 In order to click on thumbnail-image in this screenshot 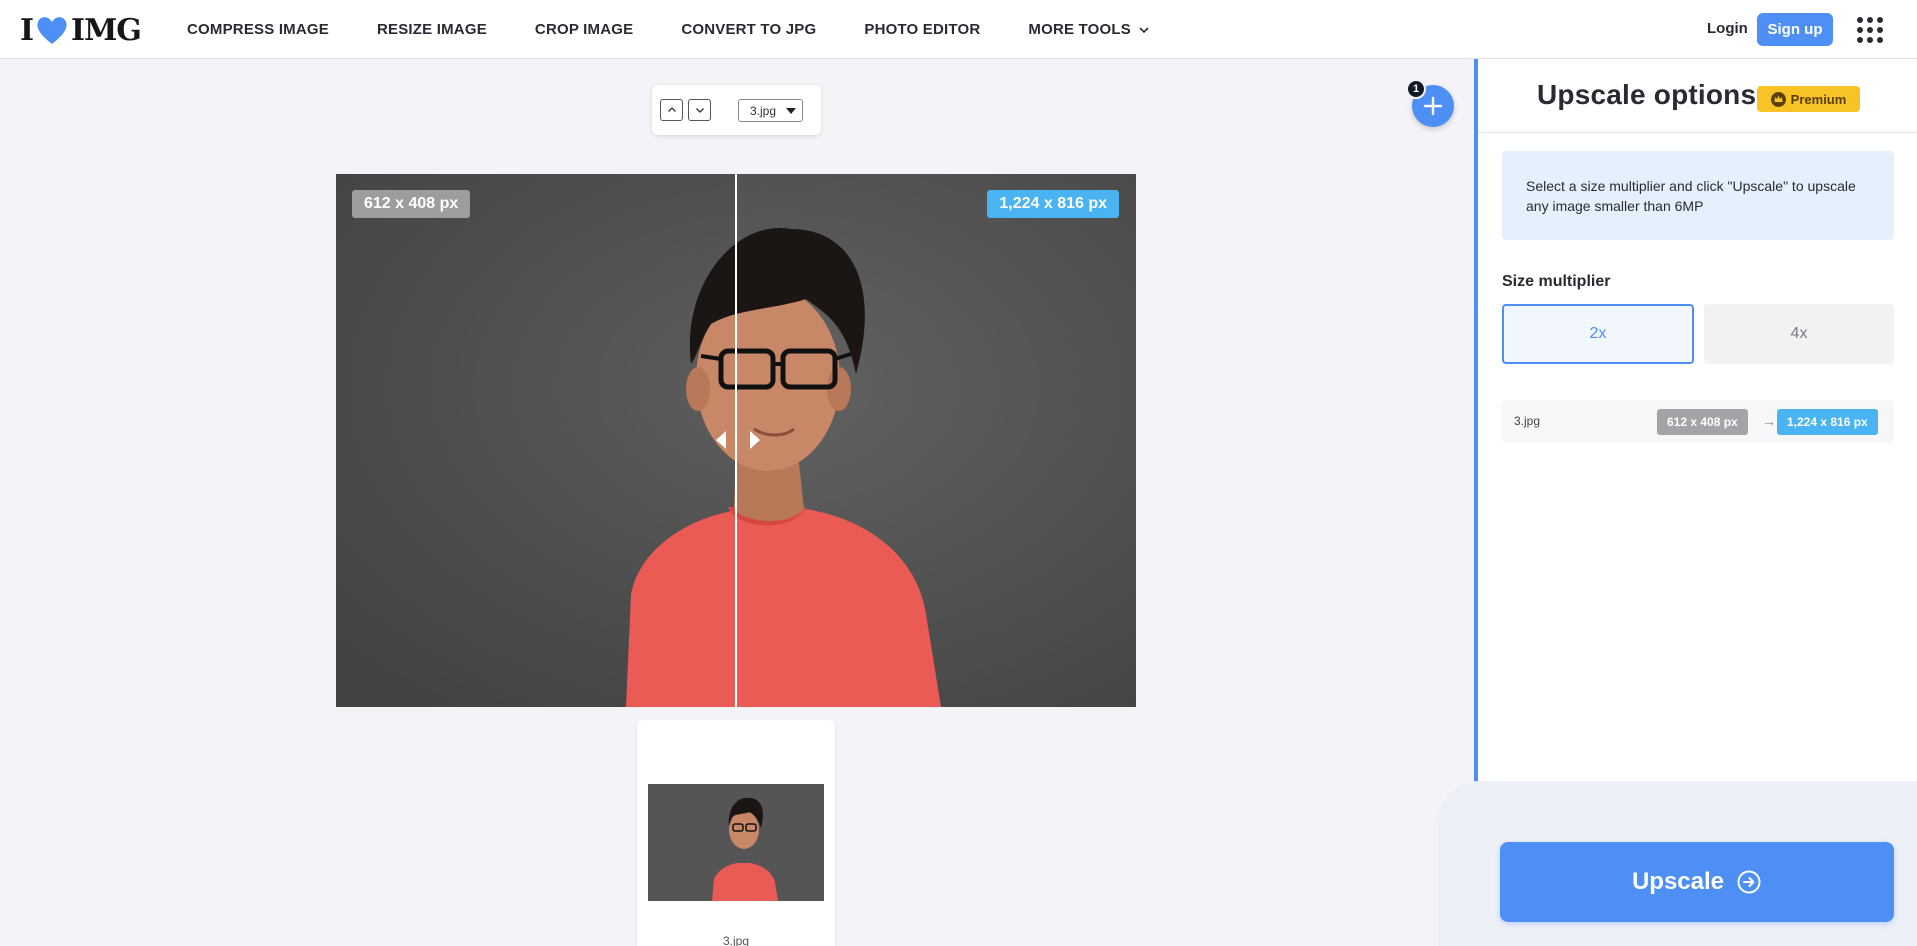, I will do `click(736, 842)`.